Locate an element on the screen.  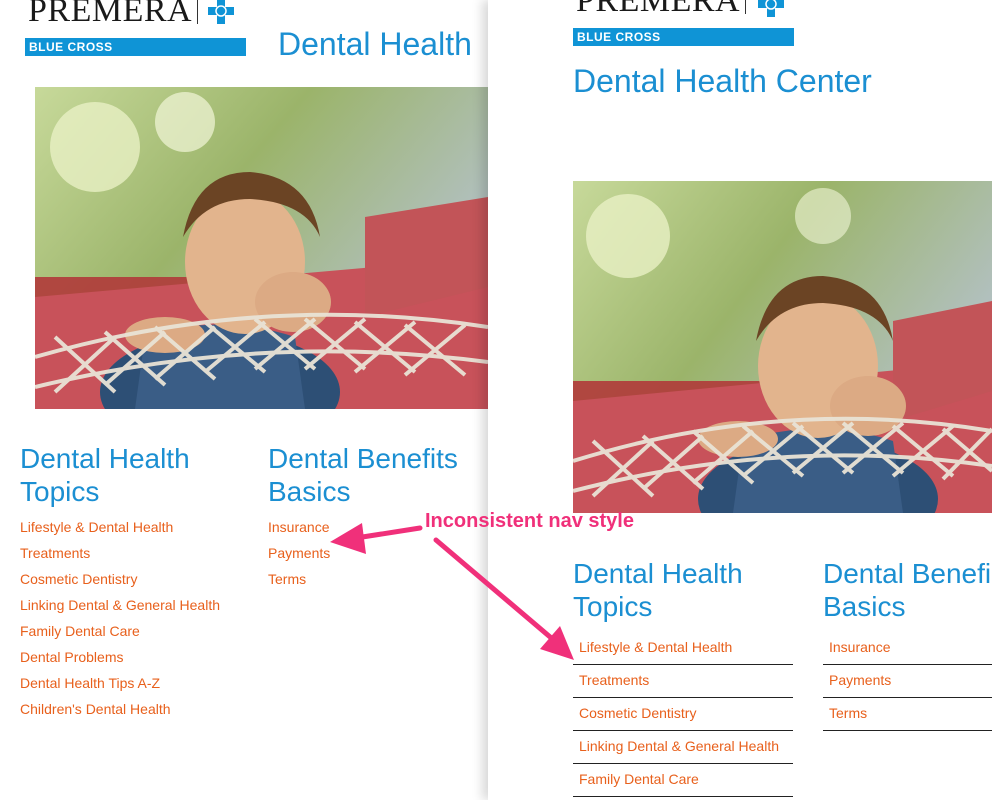
arrow-to-left-nav-icon is located at coordinates (376, 538).